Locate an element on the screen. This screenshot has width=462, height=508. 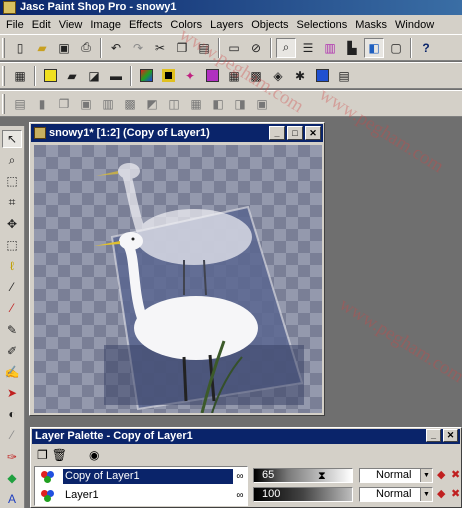
menu-layers: Layers is located at coordinates (226, 25).